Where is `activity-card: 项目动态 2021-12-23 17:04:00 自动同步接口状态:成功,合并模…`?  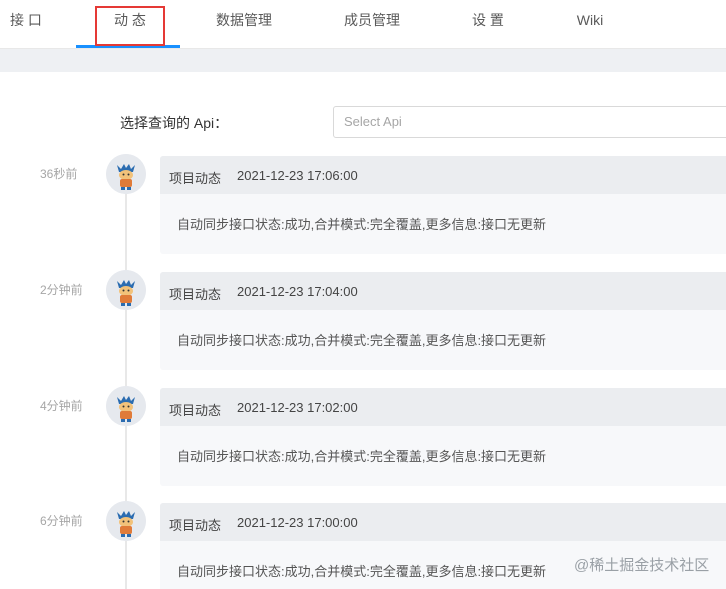 activity-card: 项目动态 2021-12-23 17:04:00 自动同步接口状态:成功,合并模… is located at coordinates (443, 321).